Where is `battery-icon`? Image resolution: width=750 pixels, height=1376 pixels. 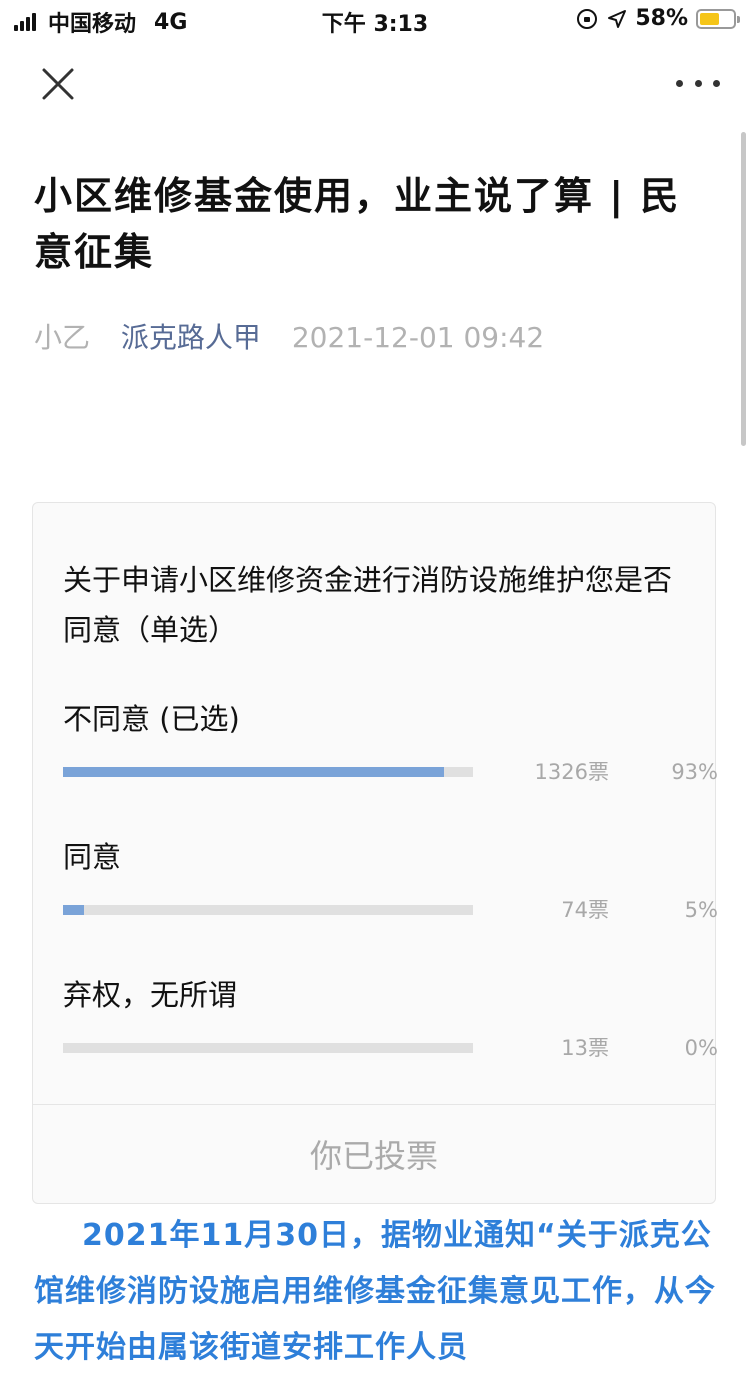 battery-icon is located at coordinates (718, 18).